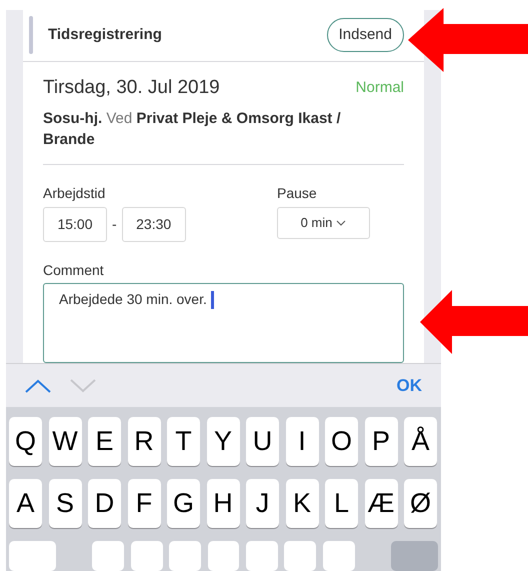  What do you see at coordinates (104, 441) in the screenshot?
I see `keyboard-key: E` at bounding box center [104, 441].